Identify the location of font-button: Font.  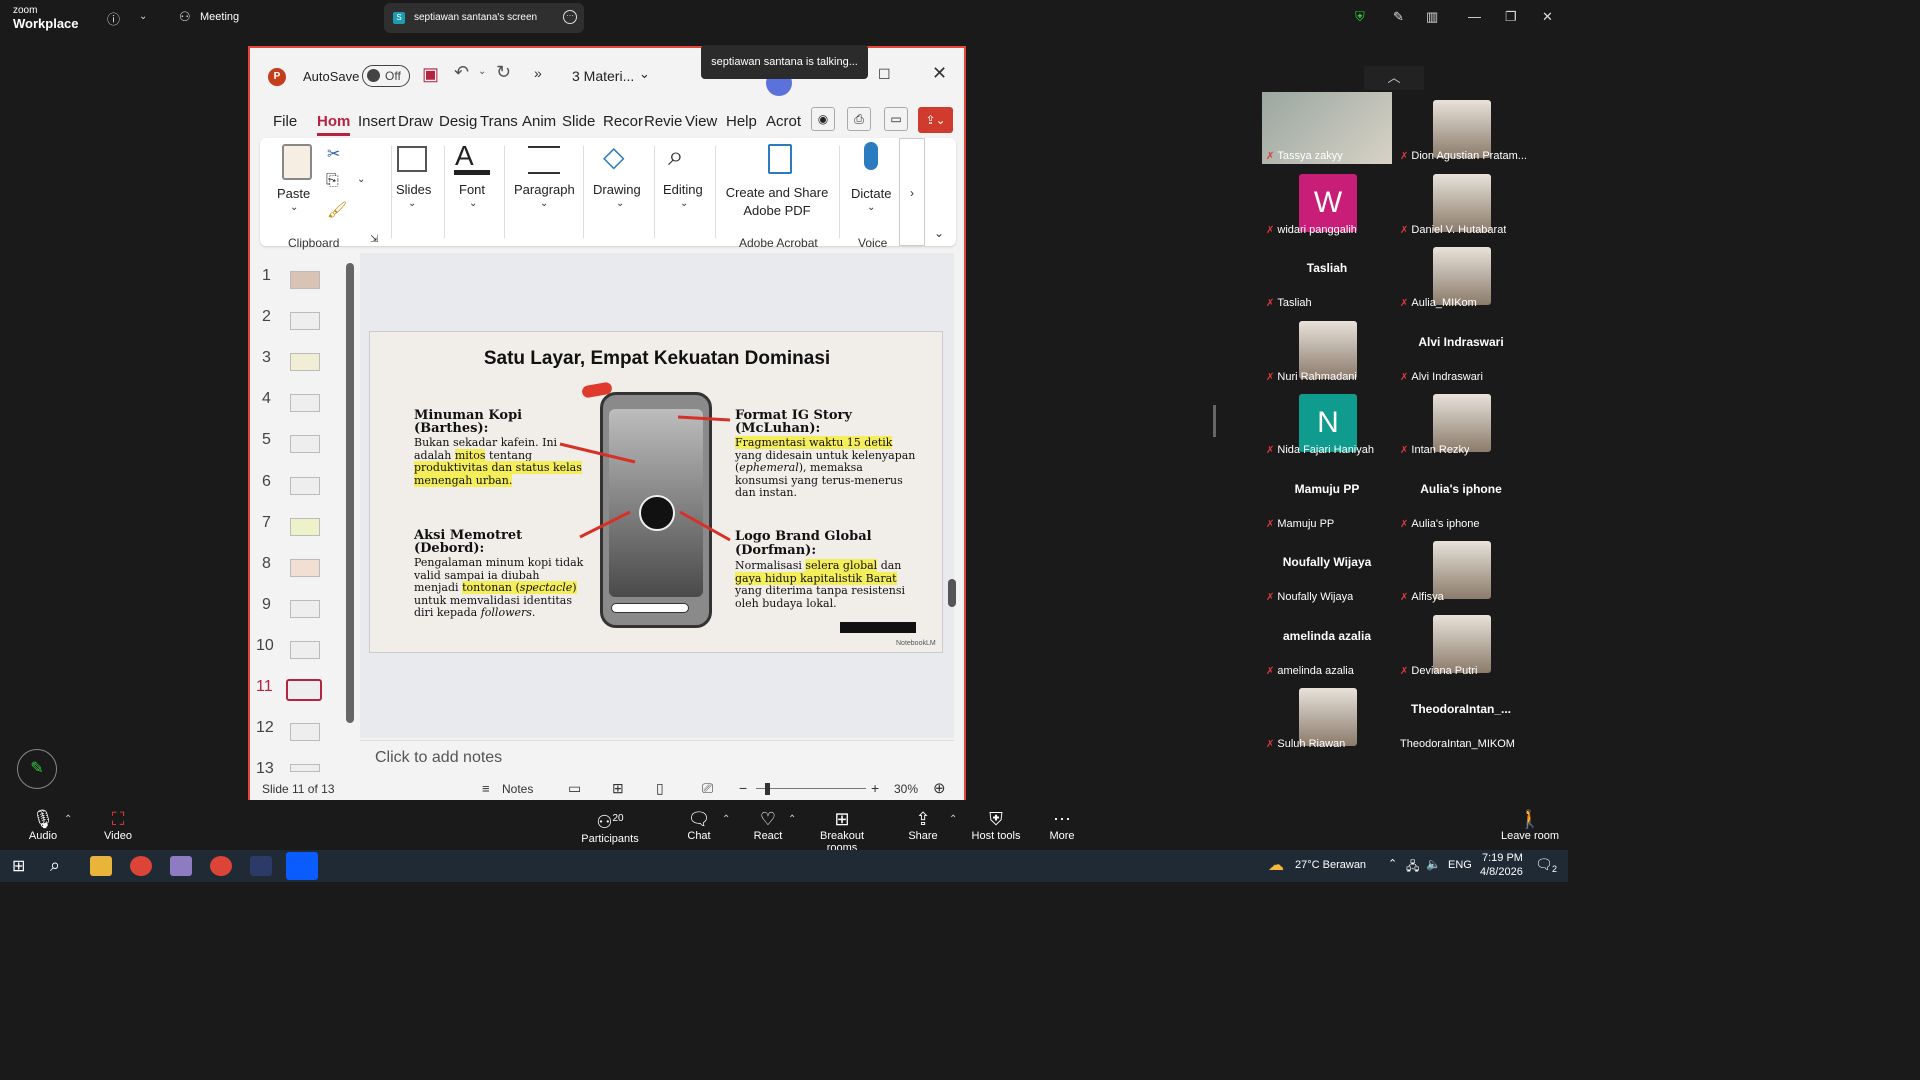
(472, 189).